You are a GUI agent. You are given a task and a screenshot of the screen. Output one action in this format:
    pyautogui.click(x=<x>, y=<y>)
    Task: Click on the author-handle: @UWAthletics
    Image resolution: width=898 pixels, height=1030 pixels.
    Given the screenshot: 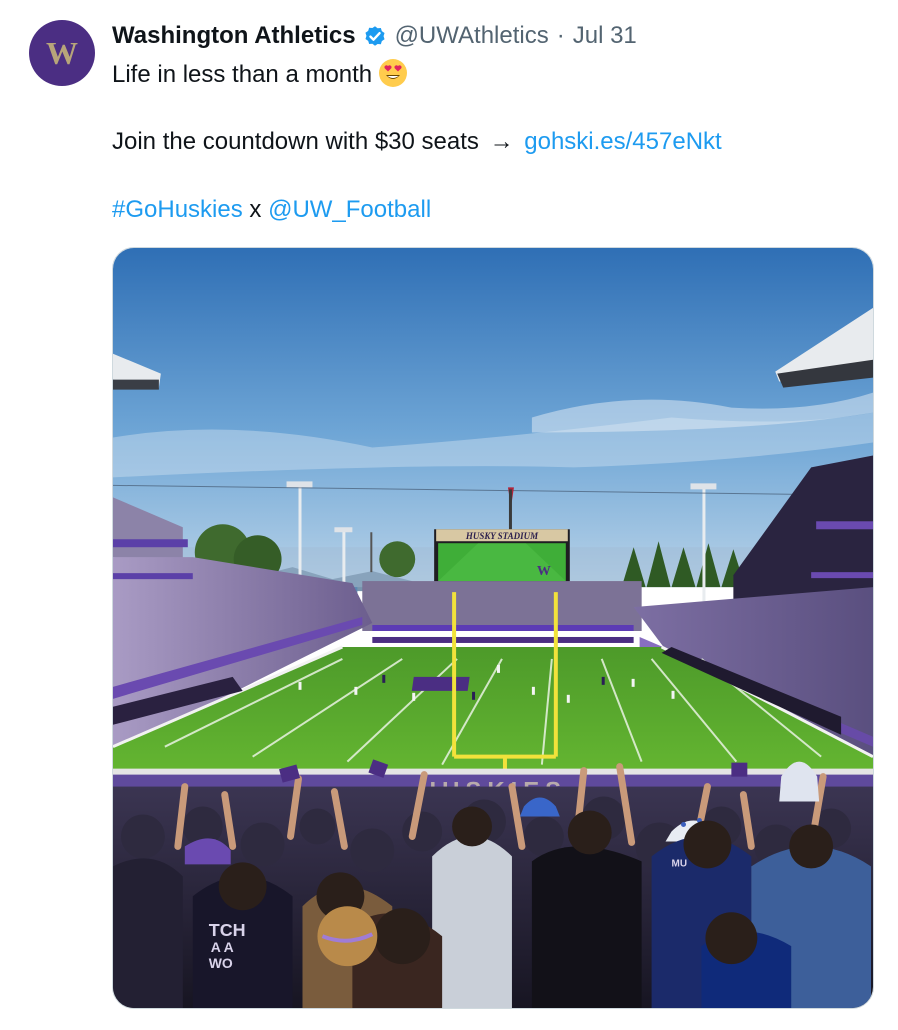 What is the action you would take?
    pyautogui.click(x=472, y=36)
    